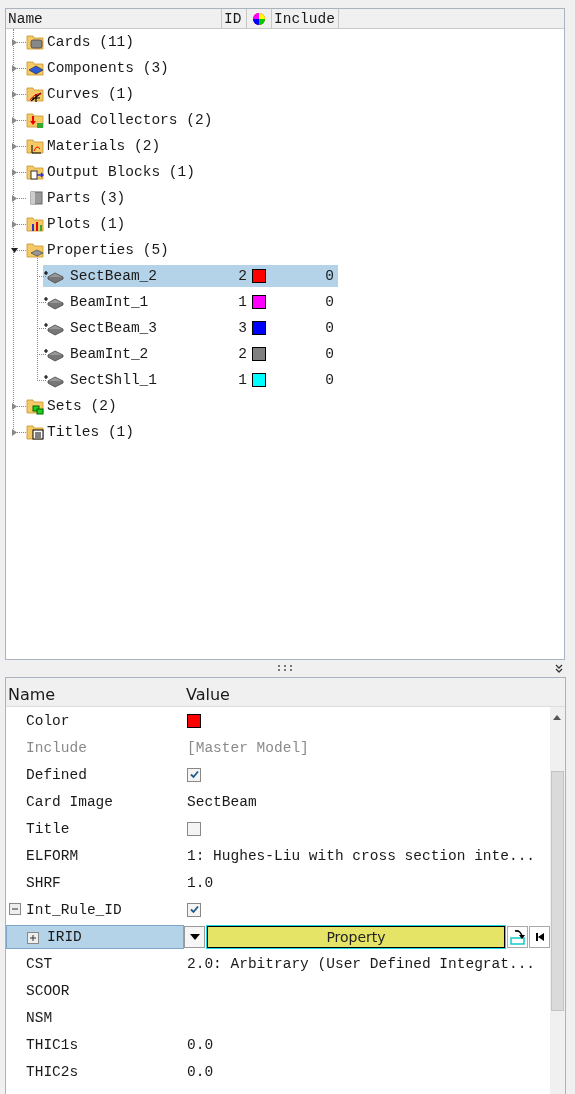 This screenshot has width=575, height=1094. I want to click on tree-item: Properties (5), so click(108, 250).